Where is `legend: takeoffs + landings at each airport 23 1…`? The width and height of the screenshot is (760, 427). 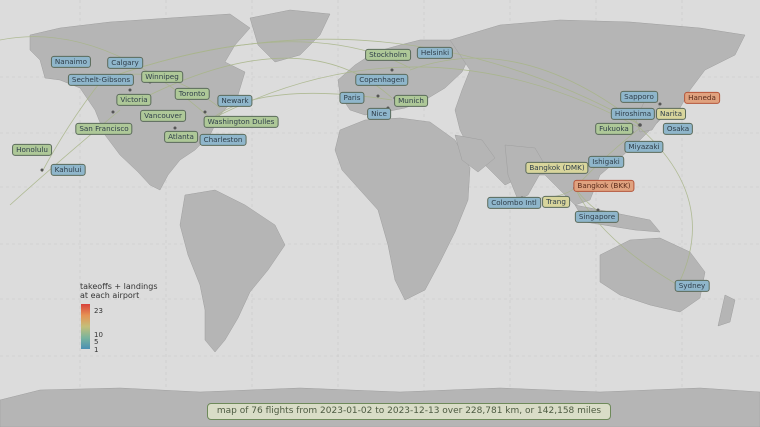
legend: takeoffs + landings at each airport 23 1… is located at coordinates (119, 318).